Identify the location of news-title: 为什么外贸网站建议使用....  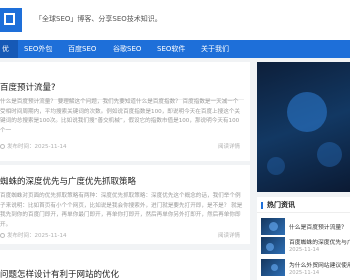
(319, 264).